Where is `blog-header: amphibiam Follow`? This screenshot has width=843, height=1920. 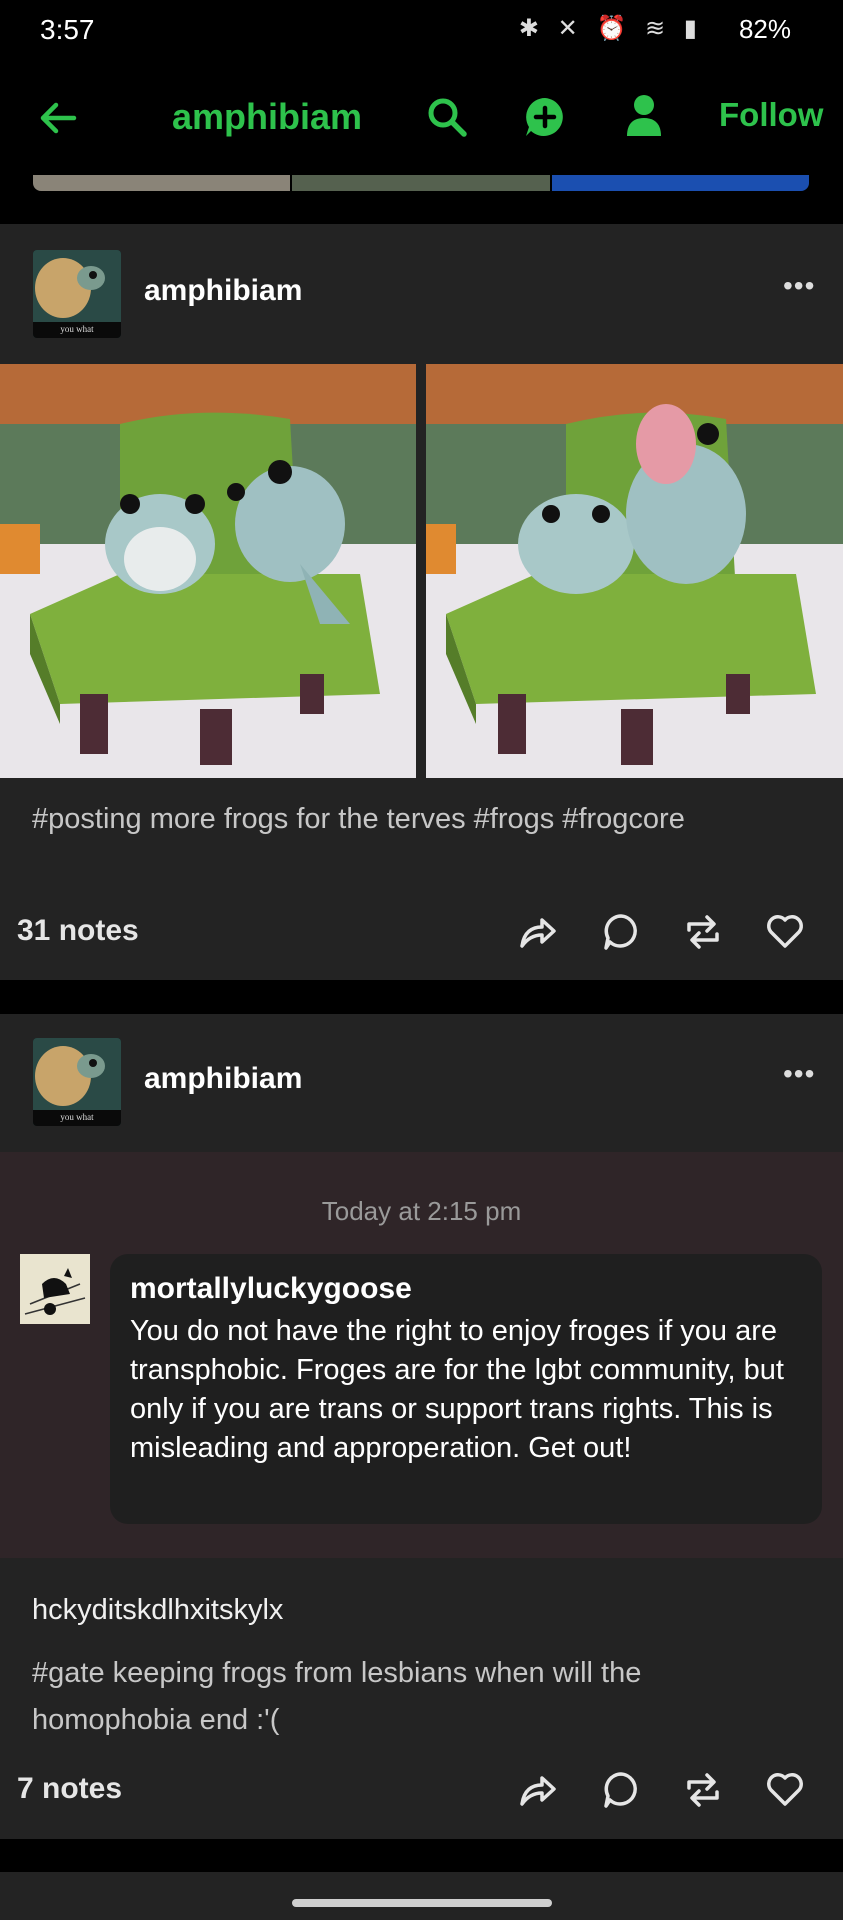 blog-header: amphibiam Follow is located at coordinates (421, 117).